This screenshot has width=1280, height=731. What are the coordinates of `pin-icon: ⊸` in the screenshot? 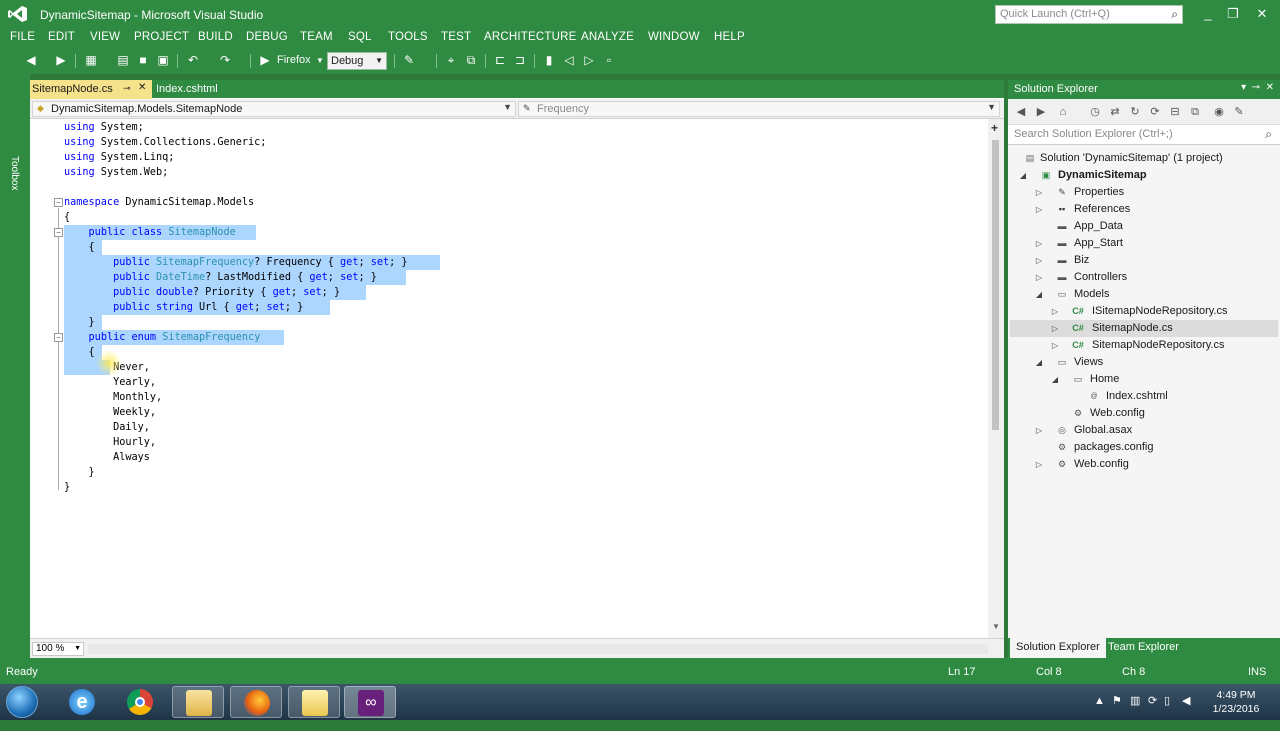 It's located at (1256, 87).